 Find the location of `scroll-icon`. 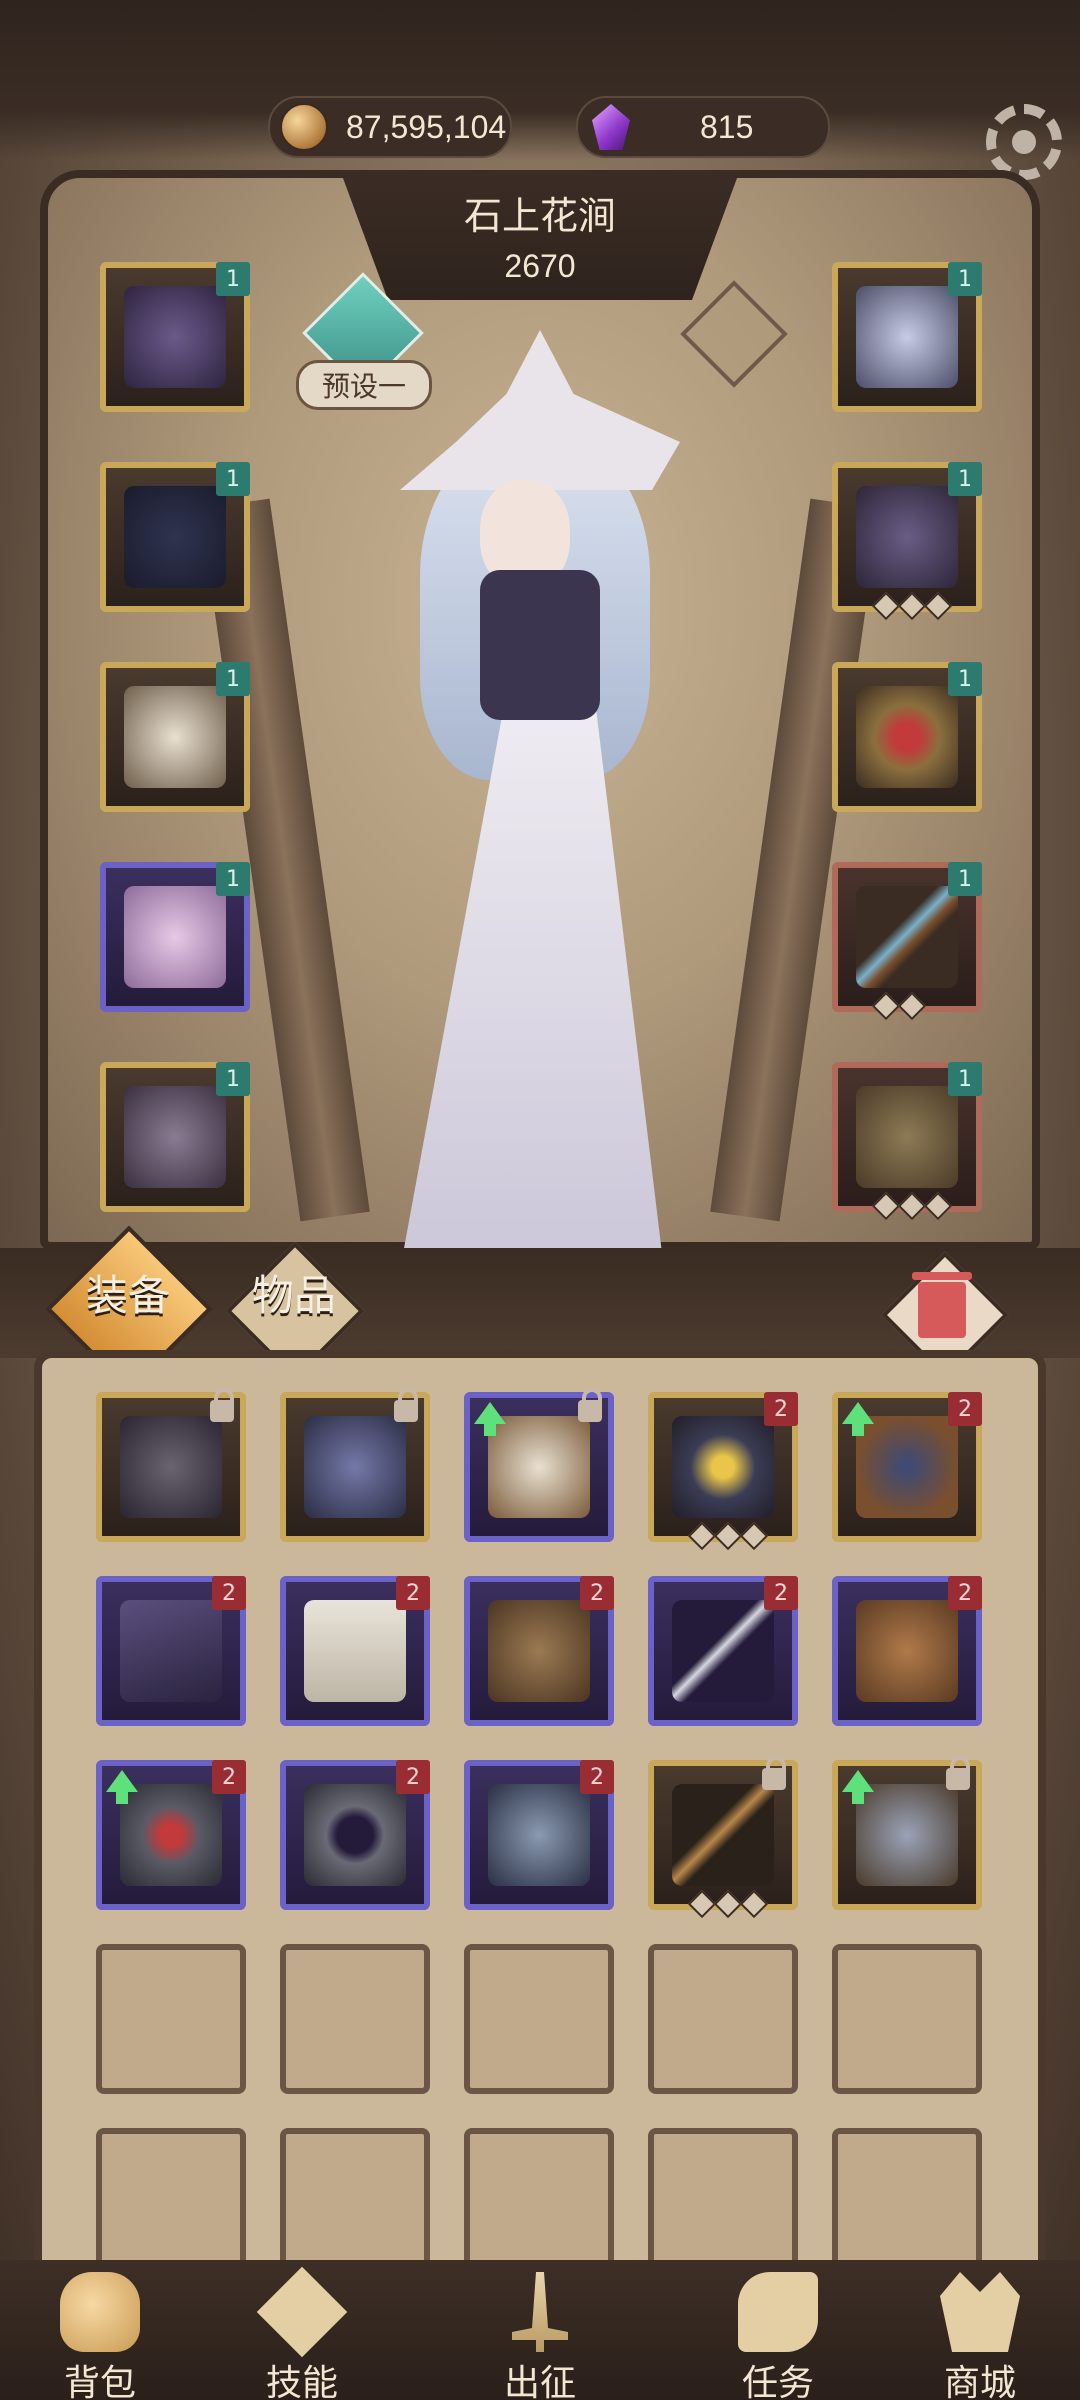

scroll-icon is located at coordinates (778, 2312).